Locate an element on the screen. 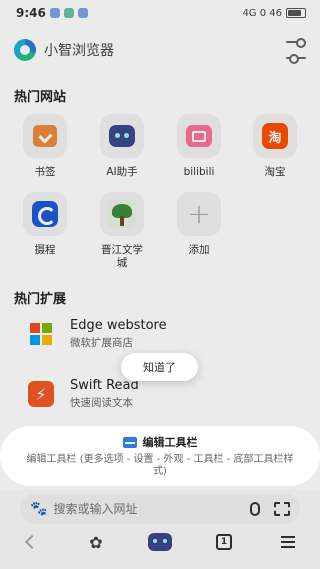  extension-desc: 微软扩展商店 is located at coordinates (101, 343).